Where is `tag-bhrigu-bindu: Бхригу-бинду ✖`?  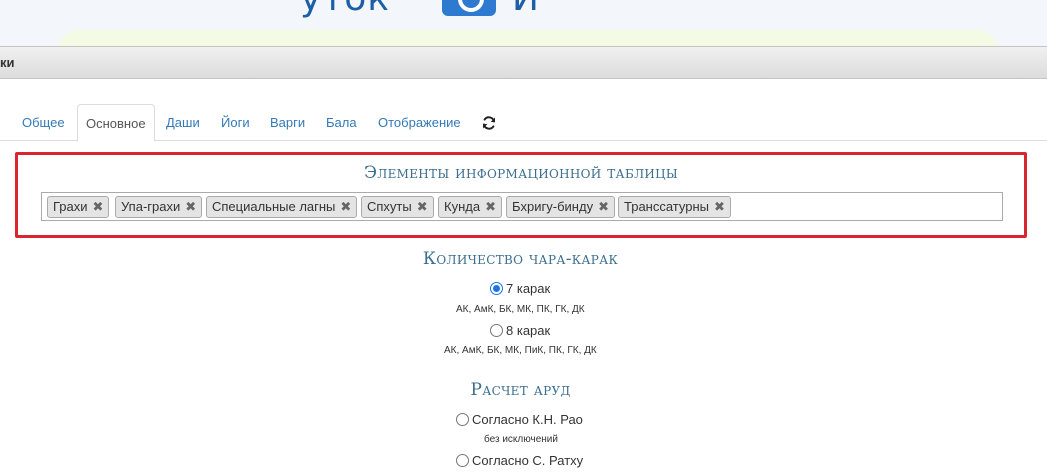 tag-bhrigu-bindu: Бхригу-бинду ✖ is located at coordinates (560, 207).